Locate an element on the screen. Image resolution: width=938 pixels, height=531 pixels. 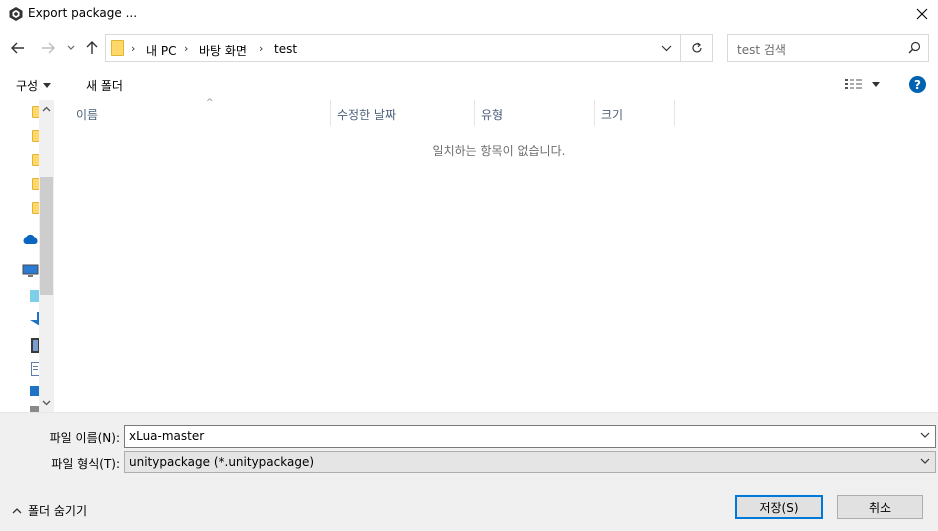
column-header-label: 수정한 날짜 is located at coordinates (367, 115).